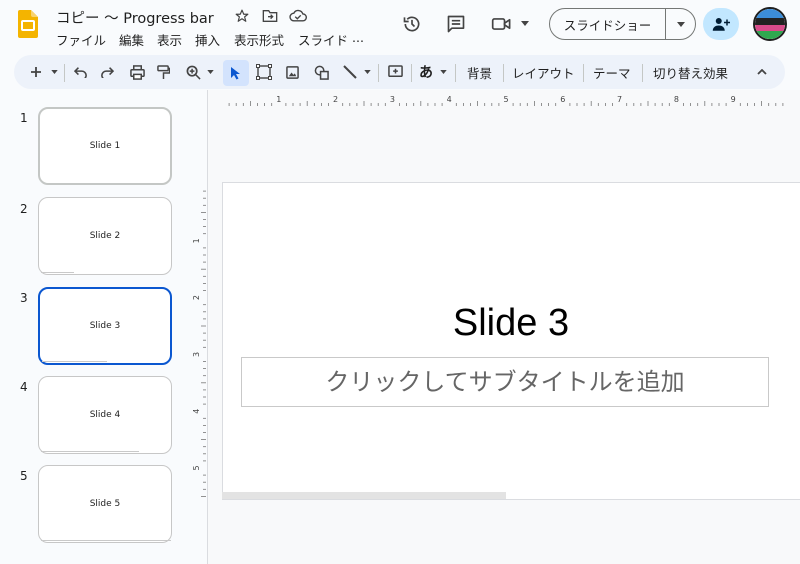 The width and height of the screenshot is (800, 564). I want to click on chevron-down-icon, so click(680, 24).